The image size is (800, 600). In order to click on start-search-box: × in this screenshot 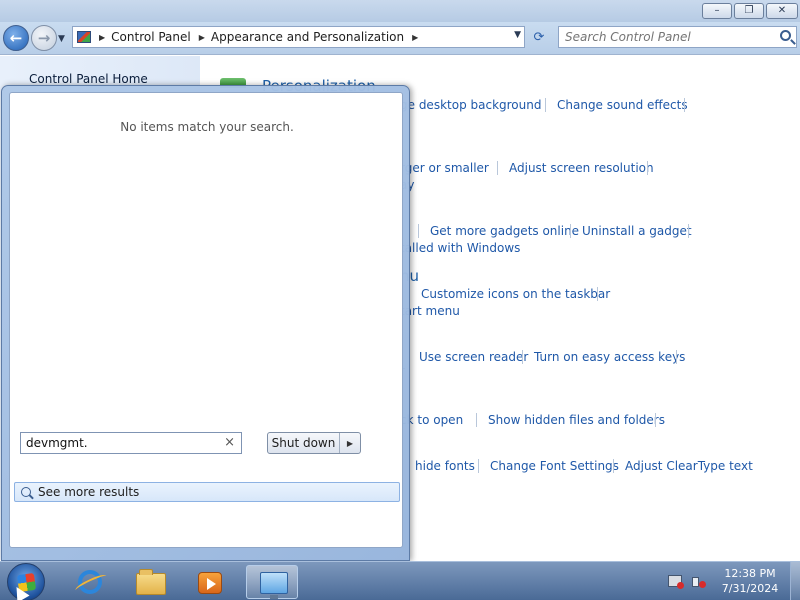, I will do `click(131, 443)`.